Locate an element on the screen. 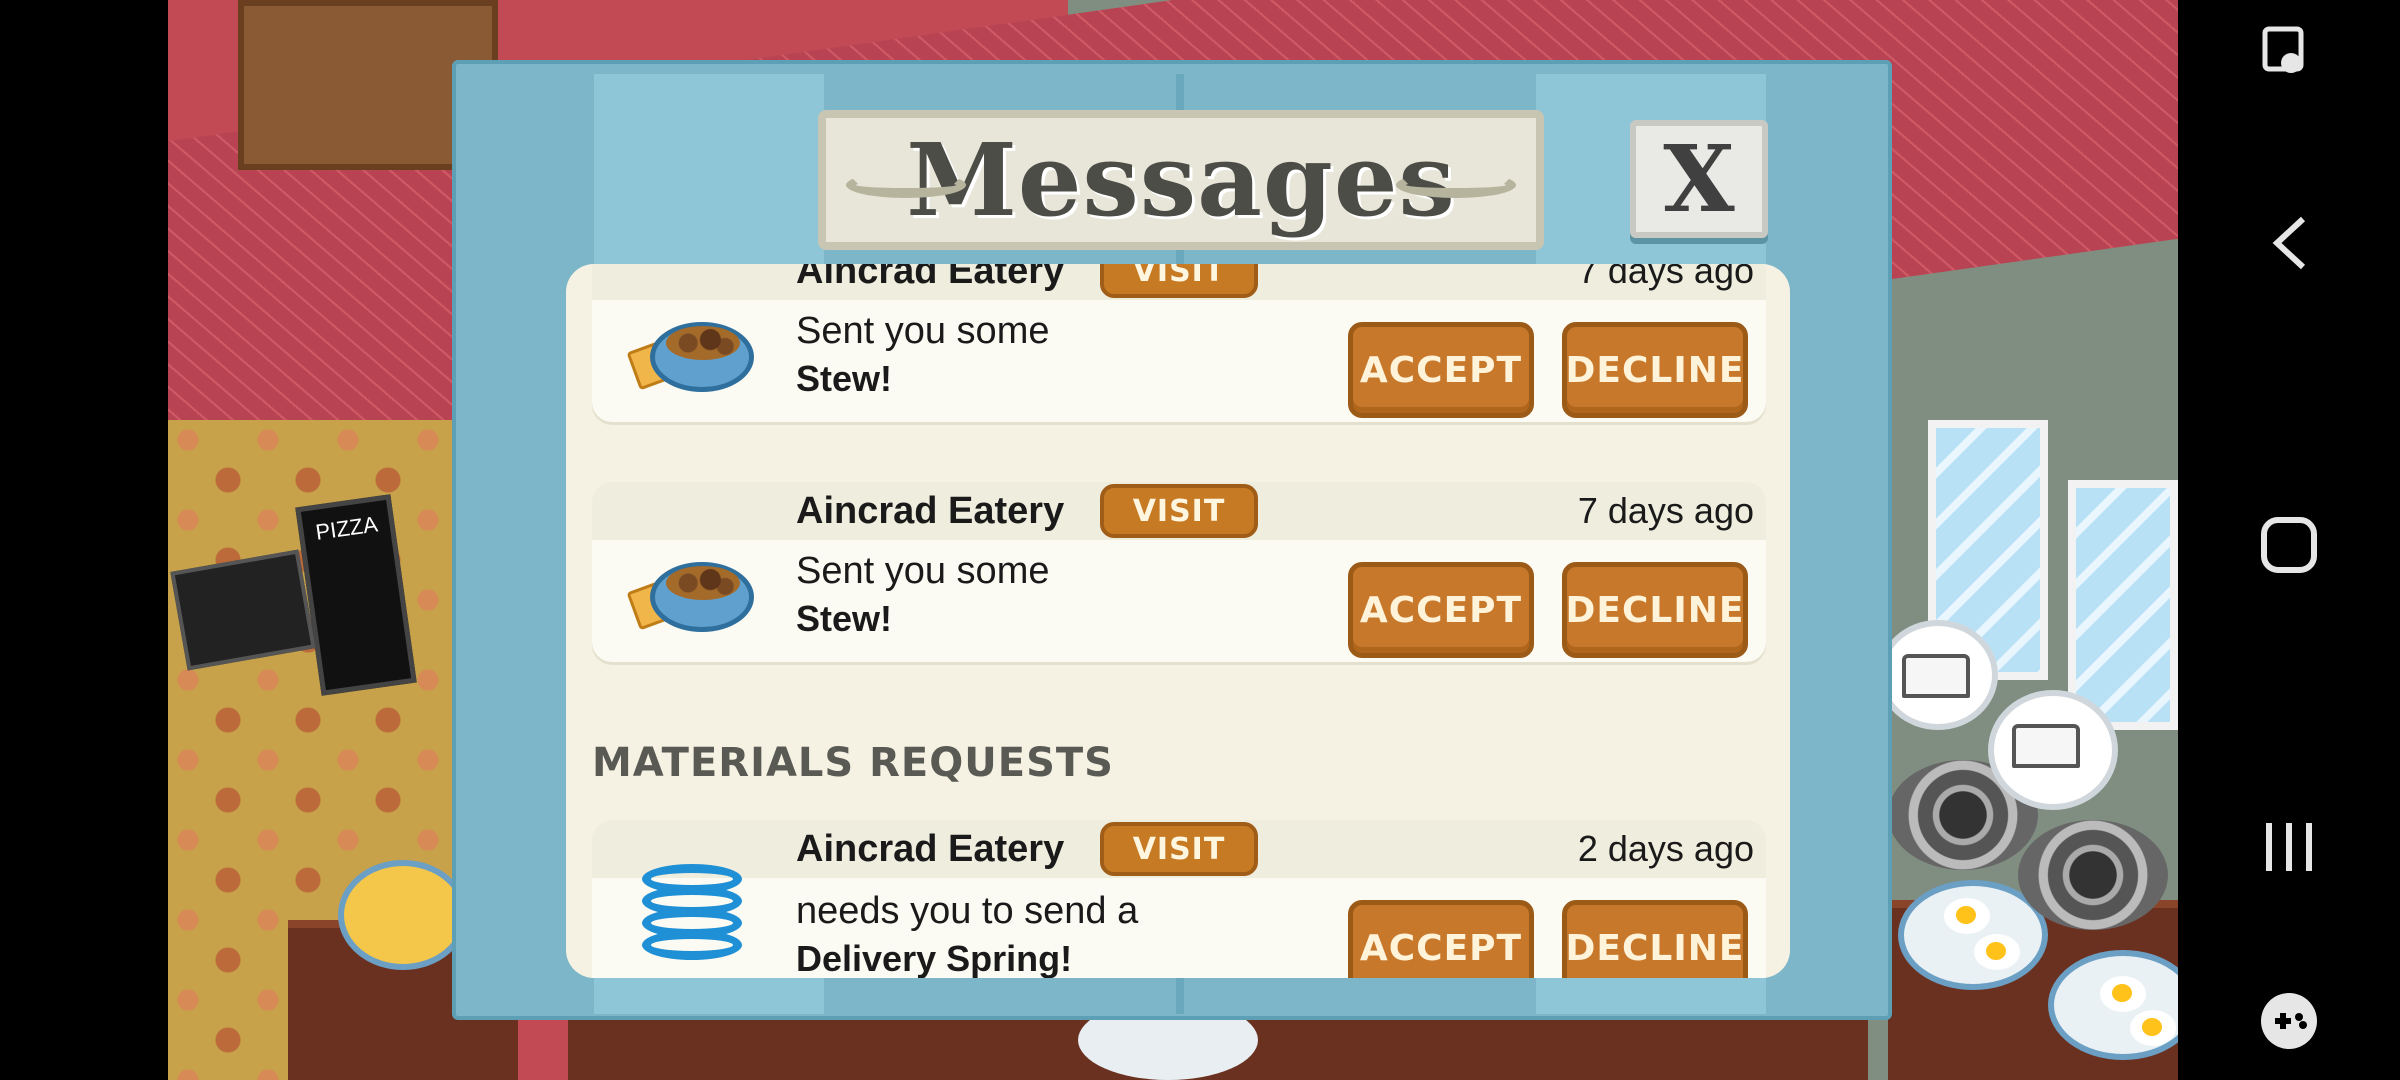 This screenshot has height=1080, width=2400. system-nav-bar is located at coordinates (2289, 540).